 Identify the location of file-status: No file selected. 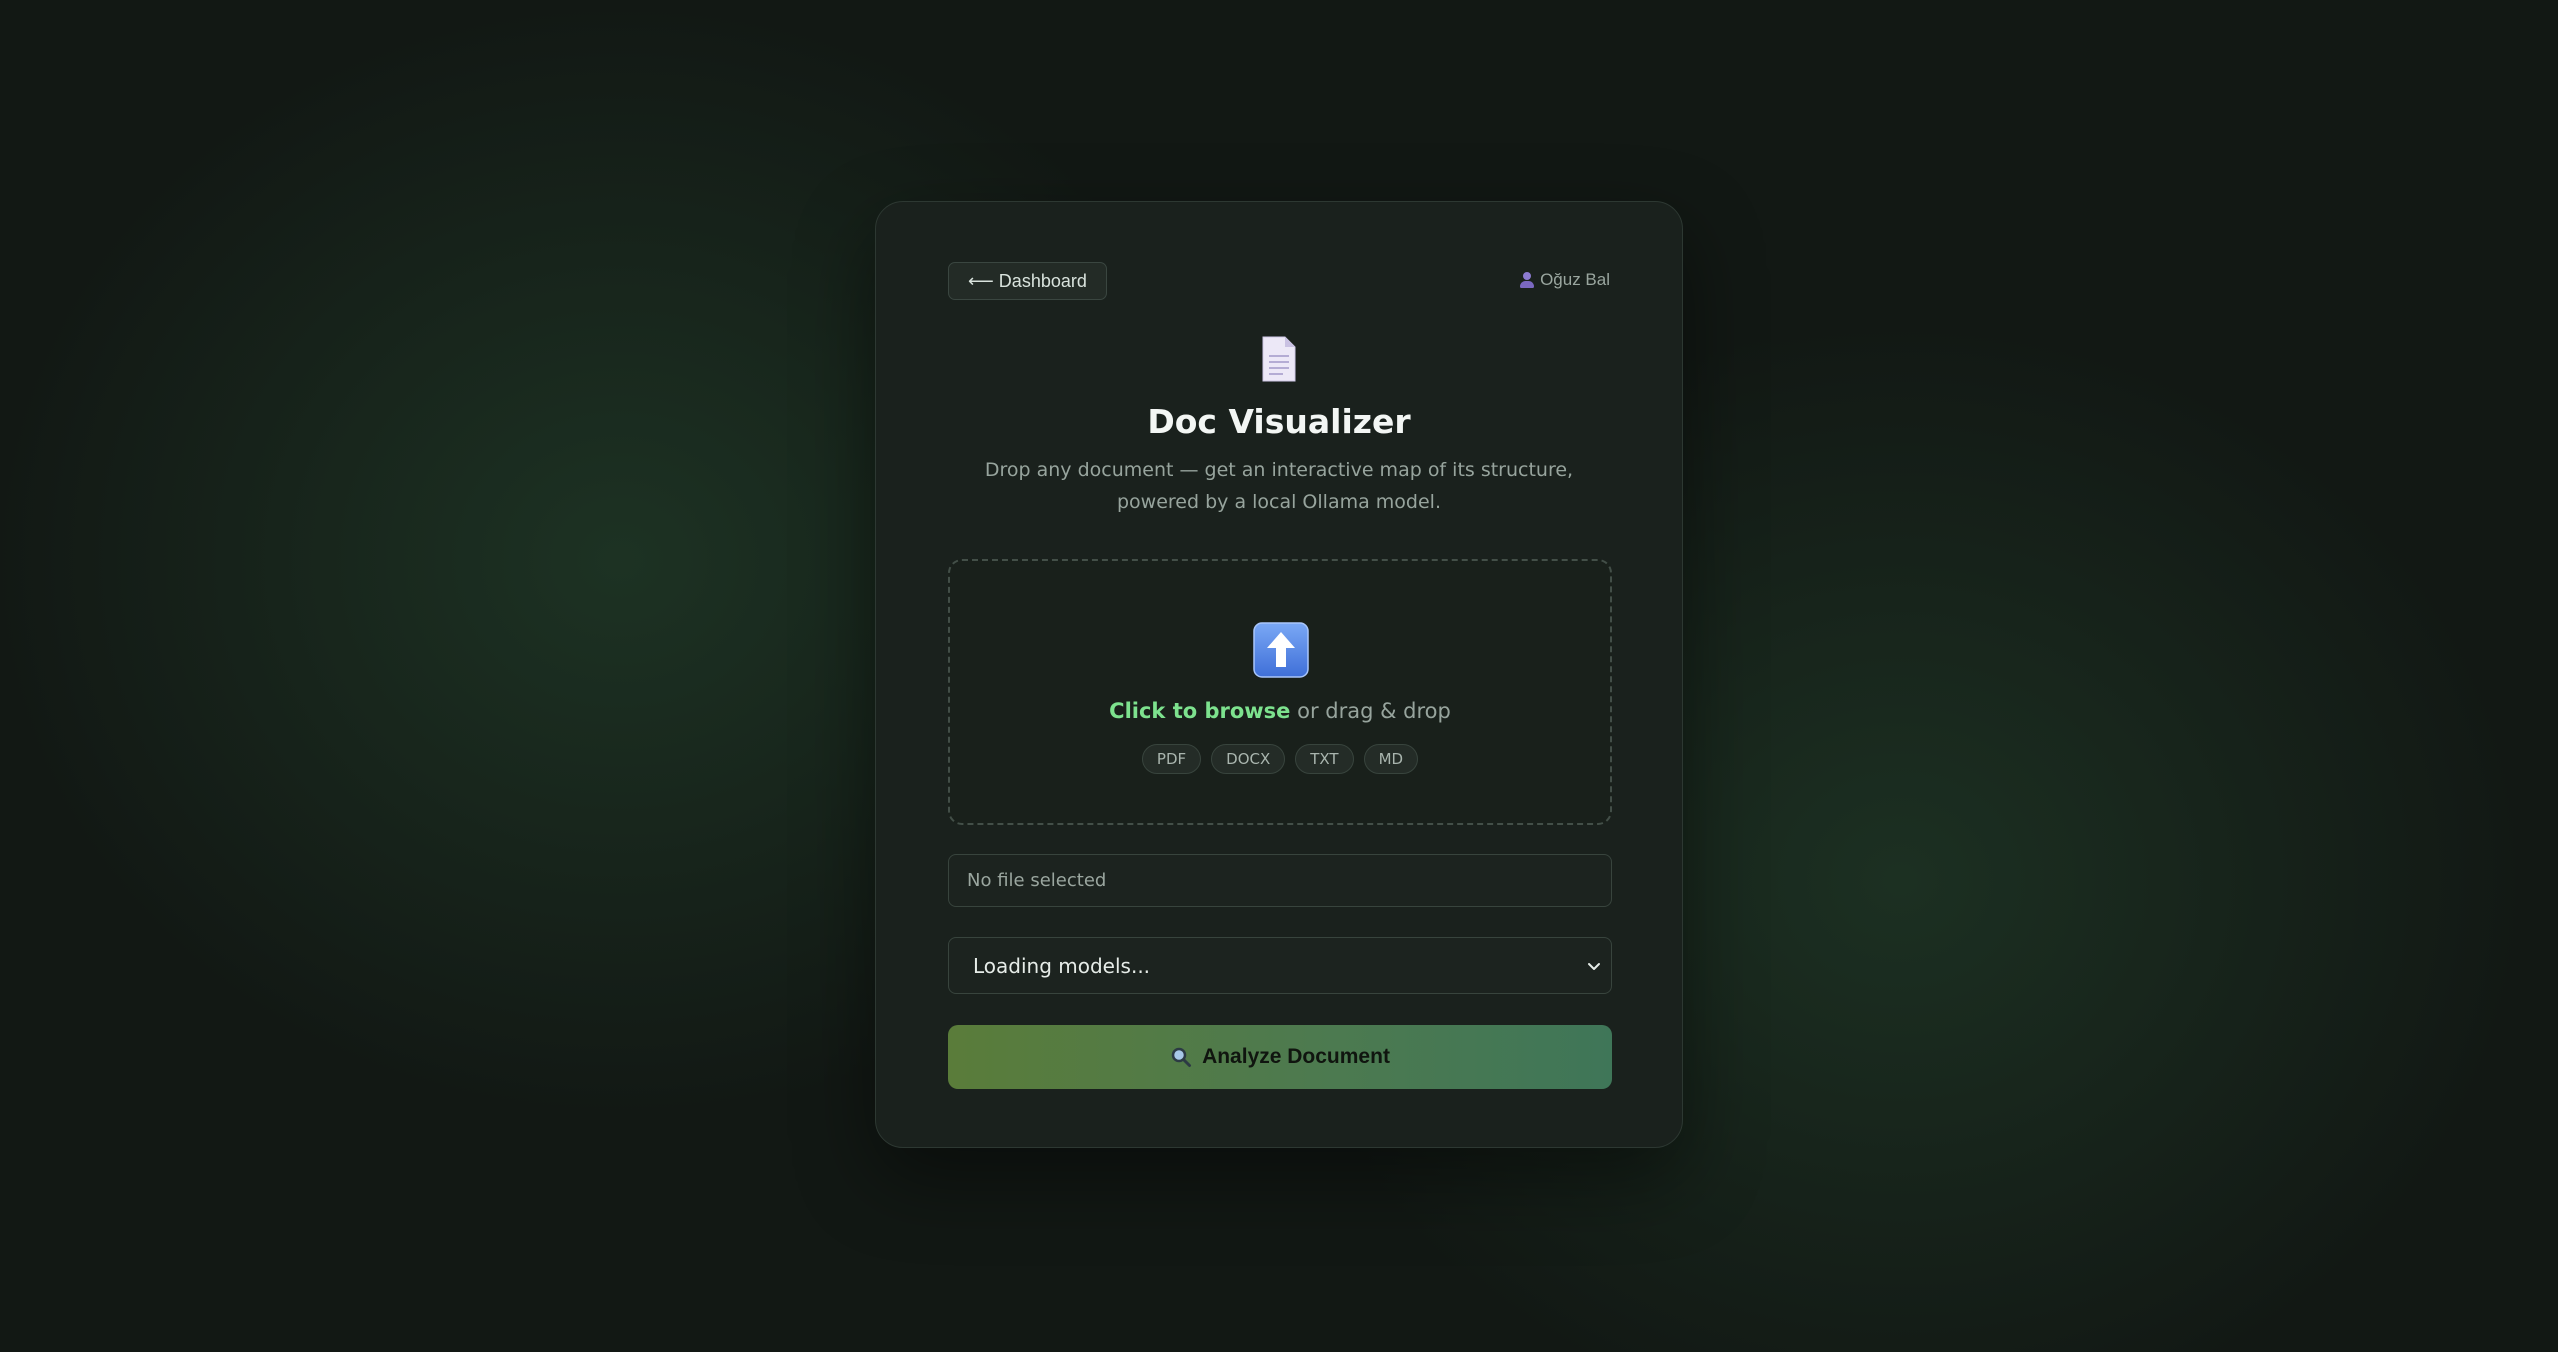
(1037, 880).